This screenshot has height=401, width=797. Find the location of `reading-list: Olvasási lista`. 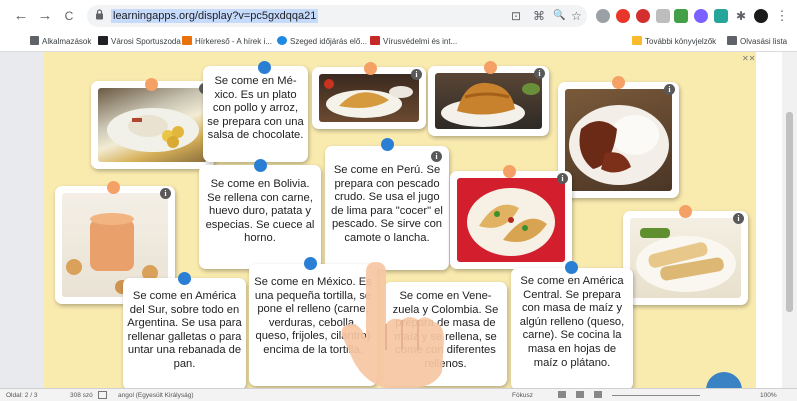

reading-list: Olvasási lista is located at coordinates (757, 42).